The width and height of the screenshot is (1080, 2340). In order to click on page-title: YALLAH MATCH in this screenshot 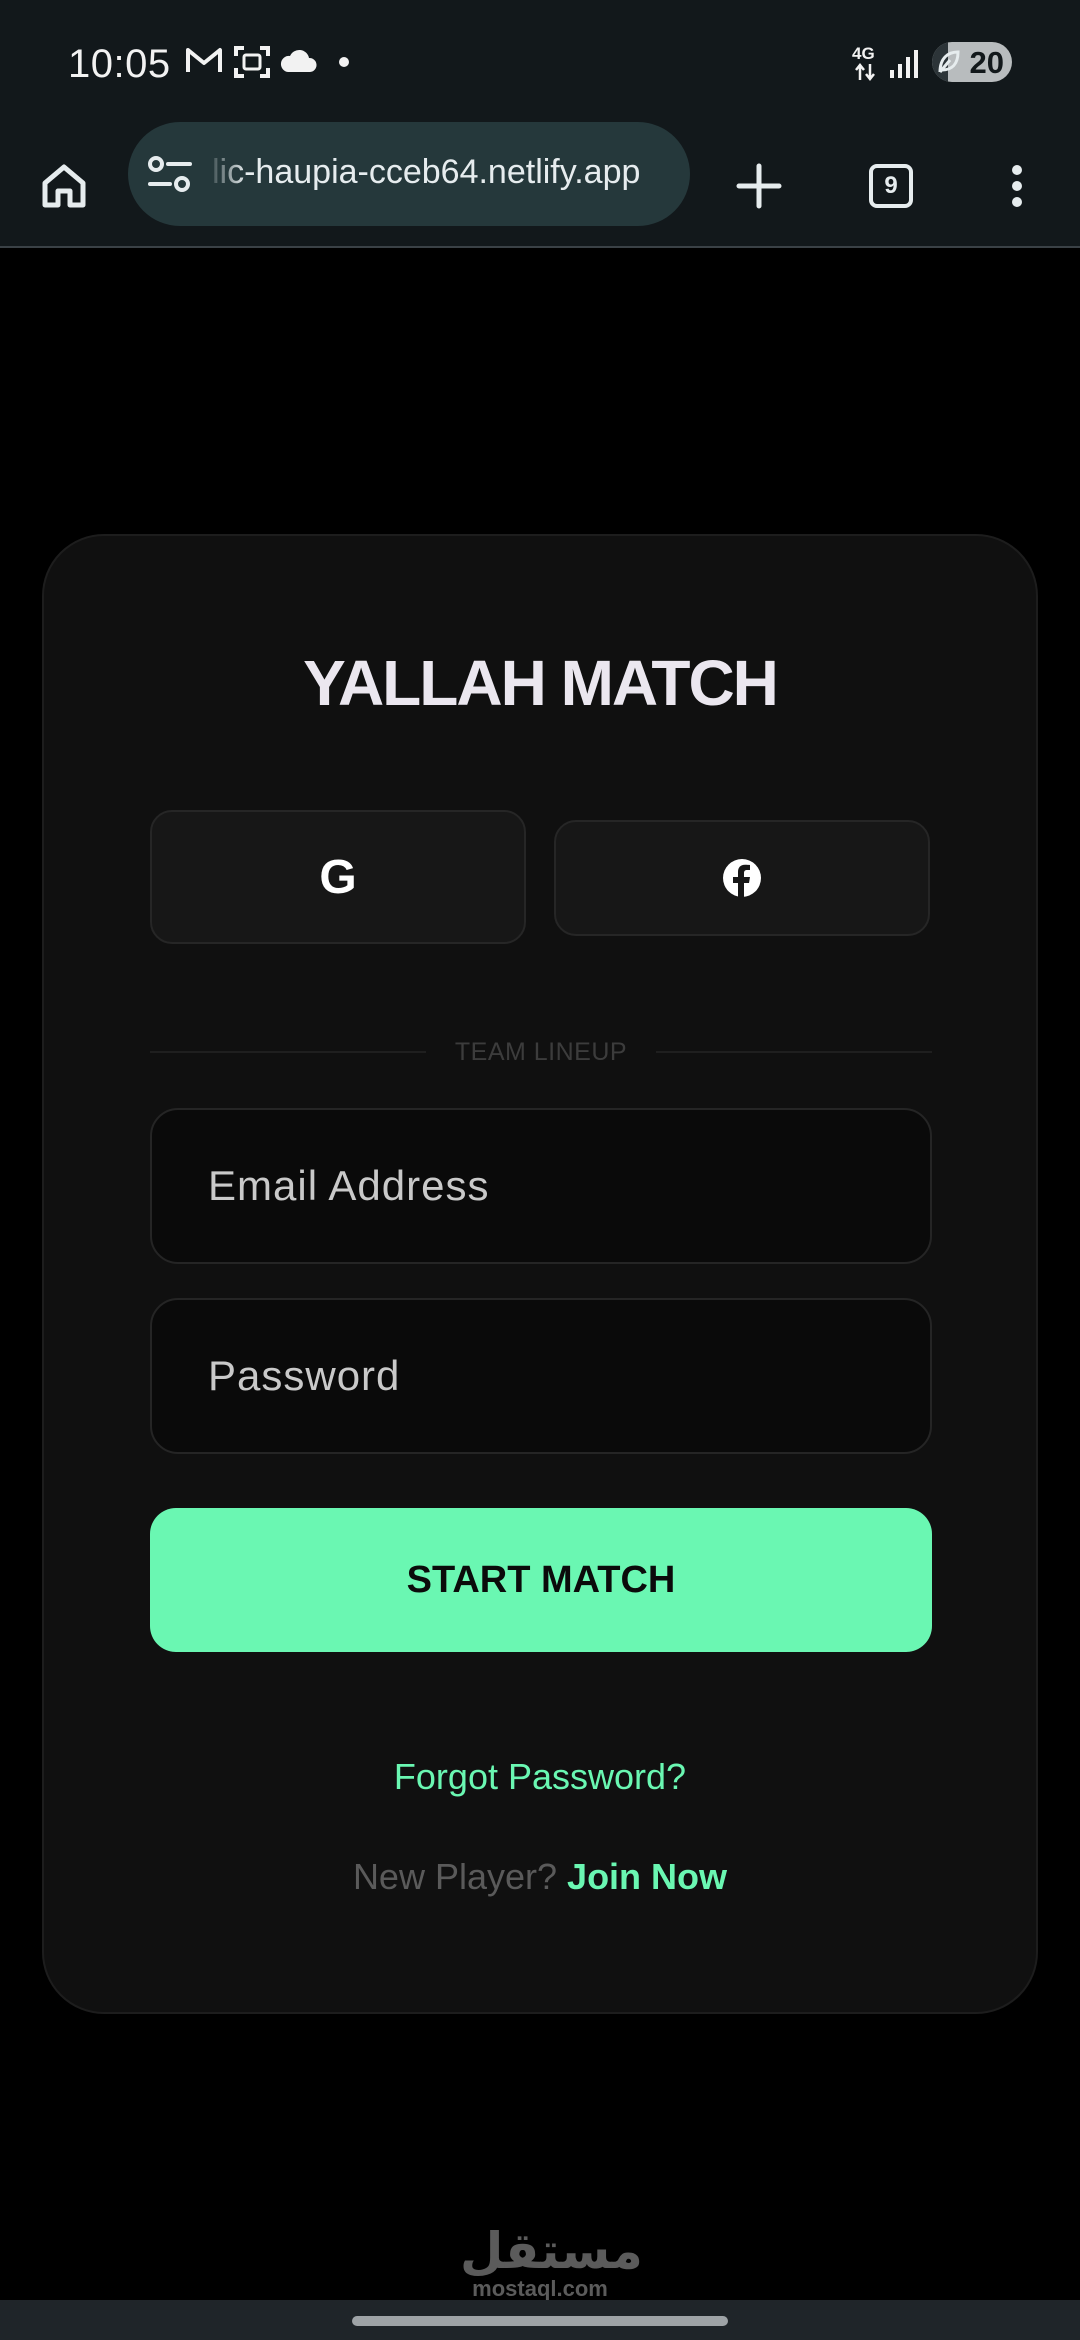, I will do `click(541, 683)`.